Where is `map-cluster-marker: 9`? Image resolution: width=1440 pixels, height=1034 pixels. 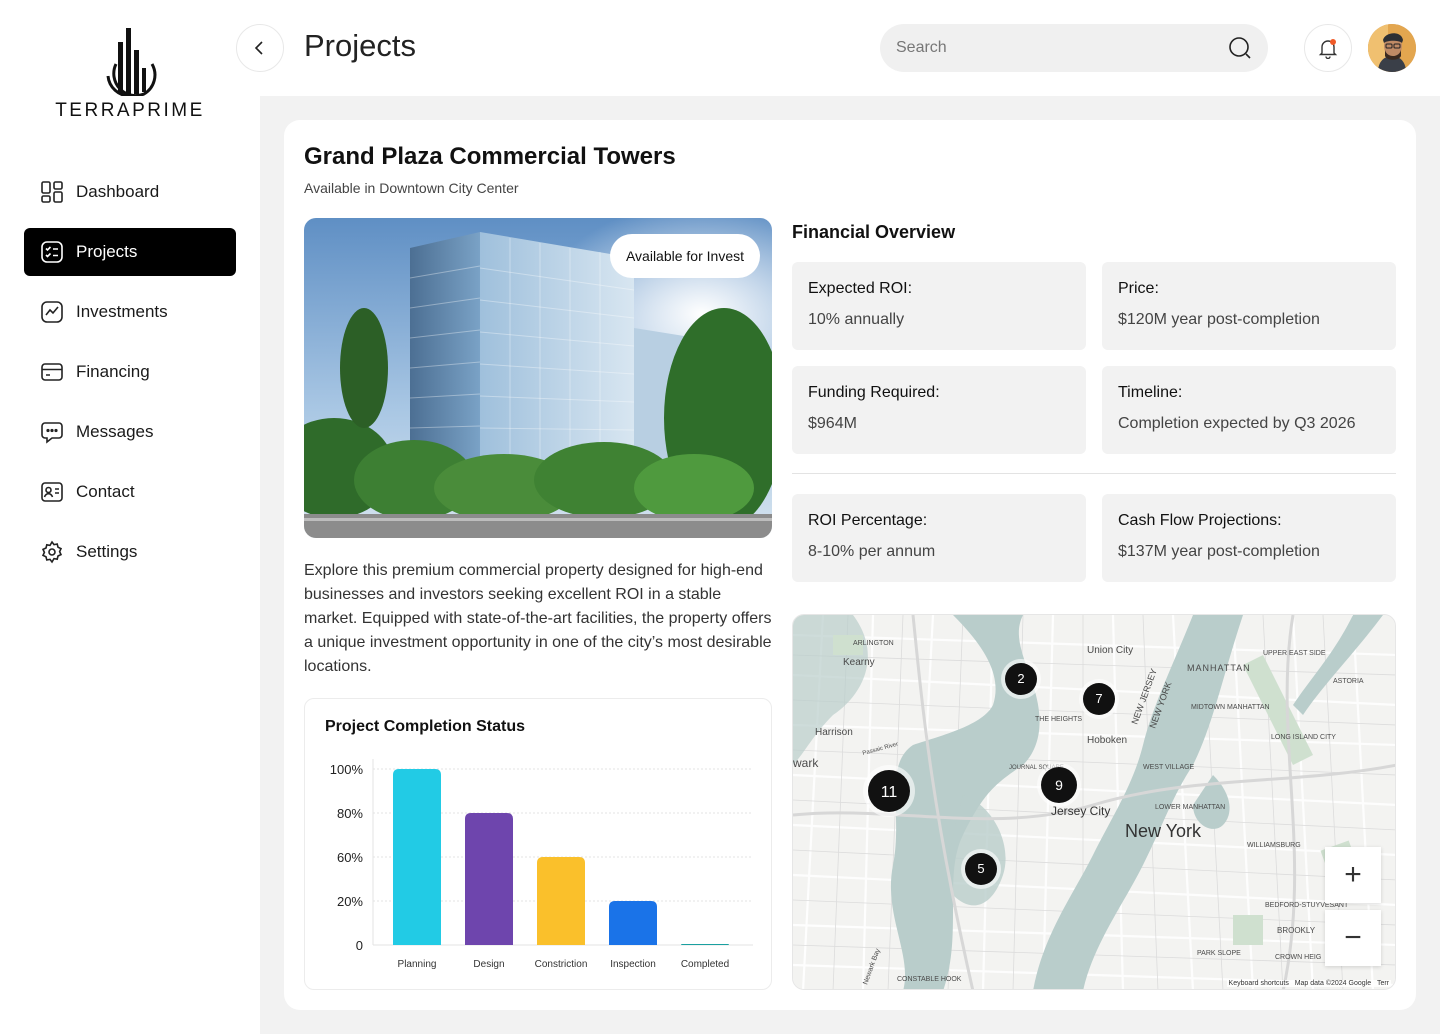
map-cluster-marker: 9 is located at coordinates (1059, 785).